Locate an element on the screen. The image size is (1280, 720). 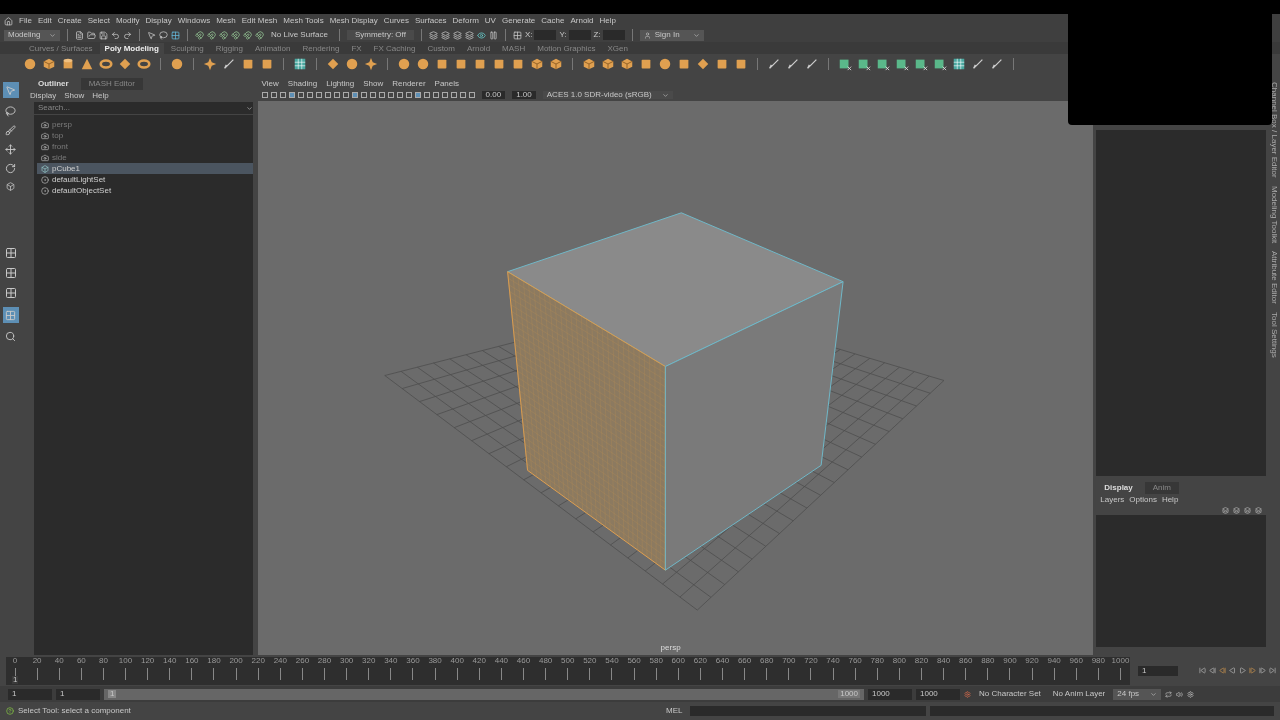
fps-dropdown: 24 fps is located at coordinates (1137, 694).